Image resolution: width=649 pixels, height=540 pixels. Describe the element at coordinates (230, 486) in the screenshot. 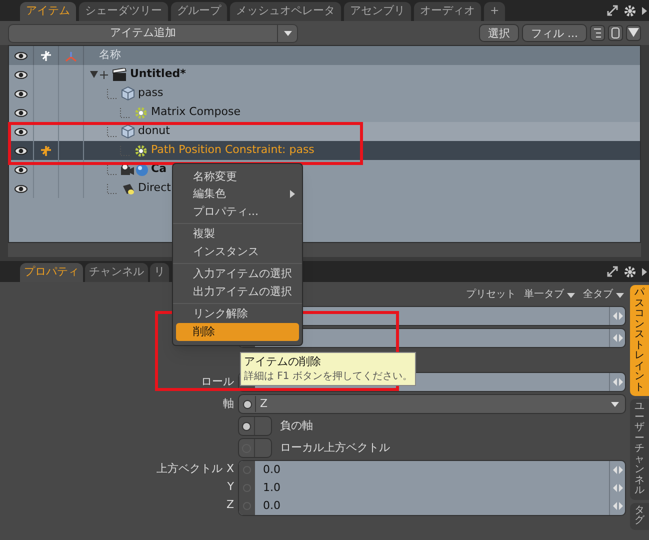

I see `axis-label: Y` at that location.